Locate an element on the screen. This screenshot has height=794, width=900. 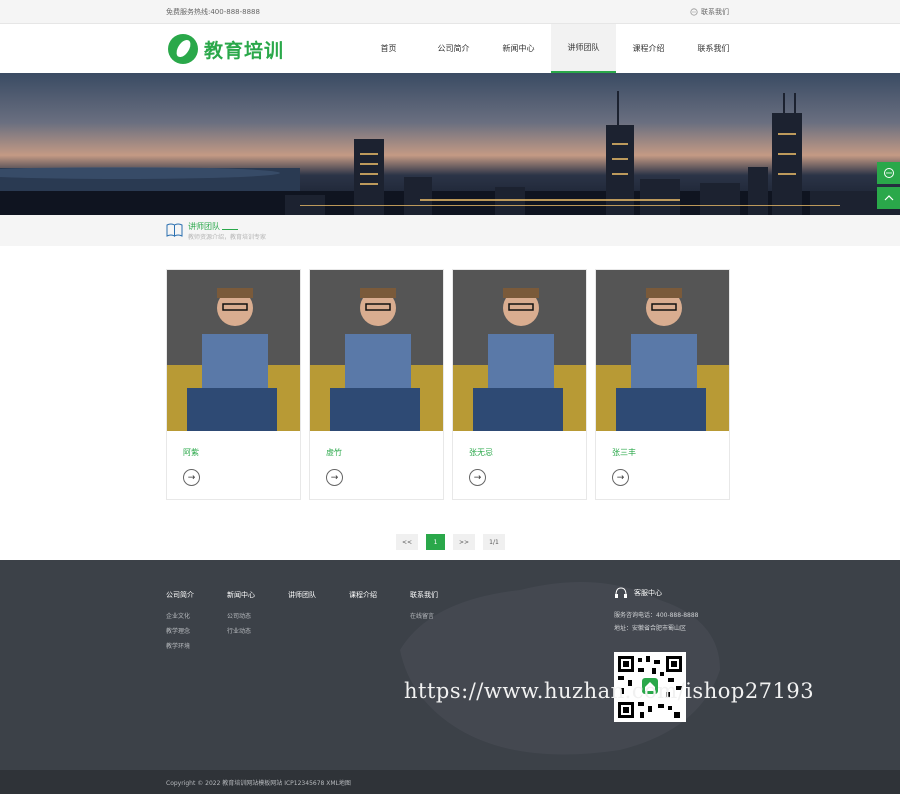
footer-link: 行业动态 is located at coordinates (241, 631).